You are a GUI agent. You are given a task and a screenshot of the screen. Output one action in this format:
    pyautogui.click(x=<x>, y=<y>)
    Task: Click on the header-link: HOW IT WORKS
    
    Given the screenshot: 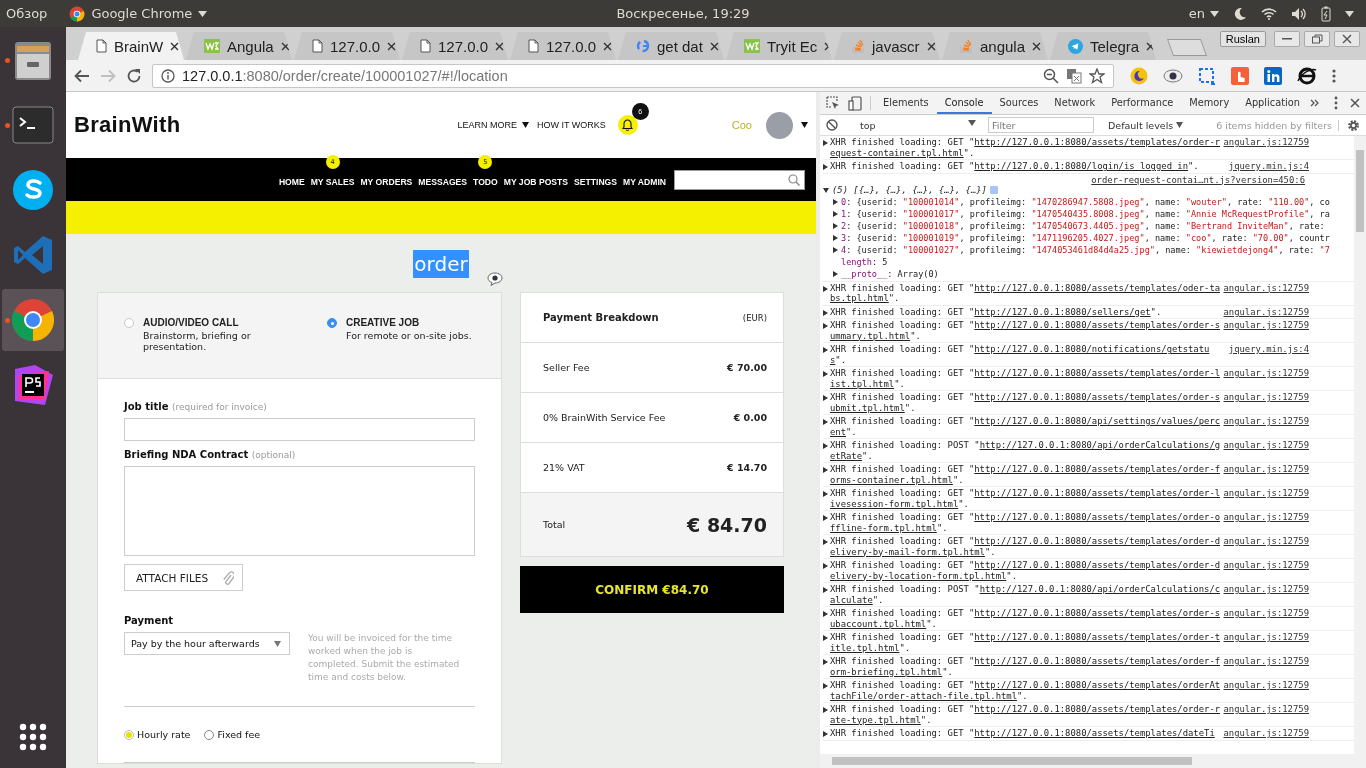 What is the action you would take?
    pyautogui.click(x=571, y=125)
    